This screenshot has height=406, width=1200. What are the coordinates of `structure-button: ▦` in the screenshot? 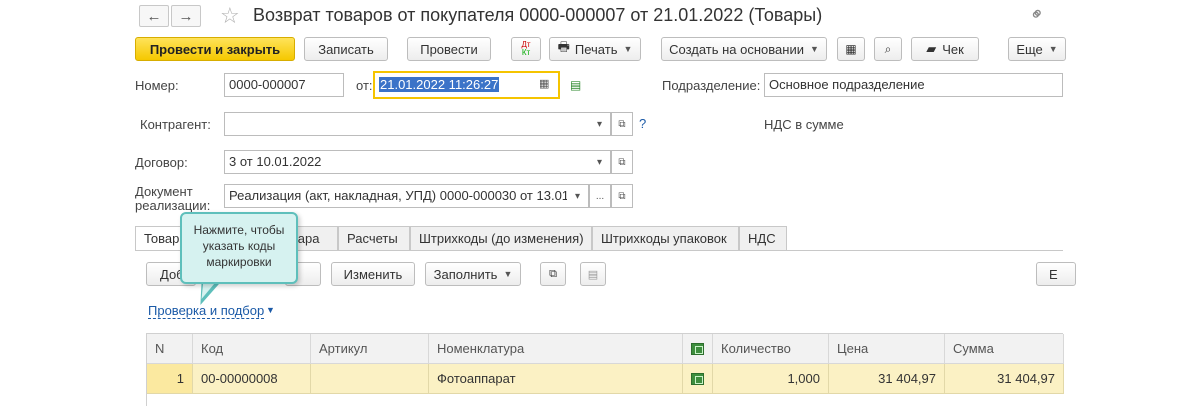 It's located at (851, 49).